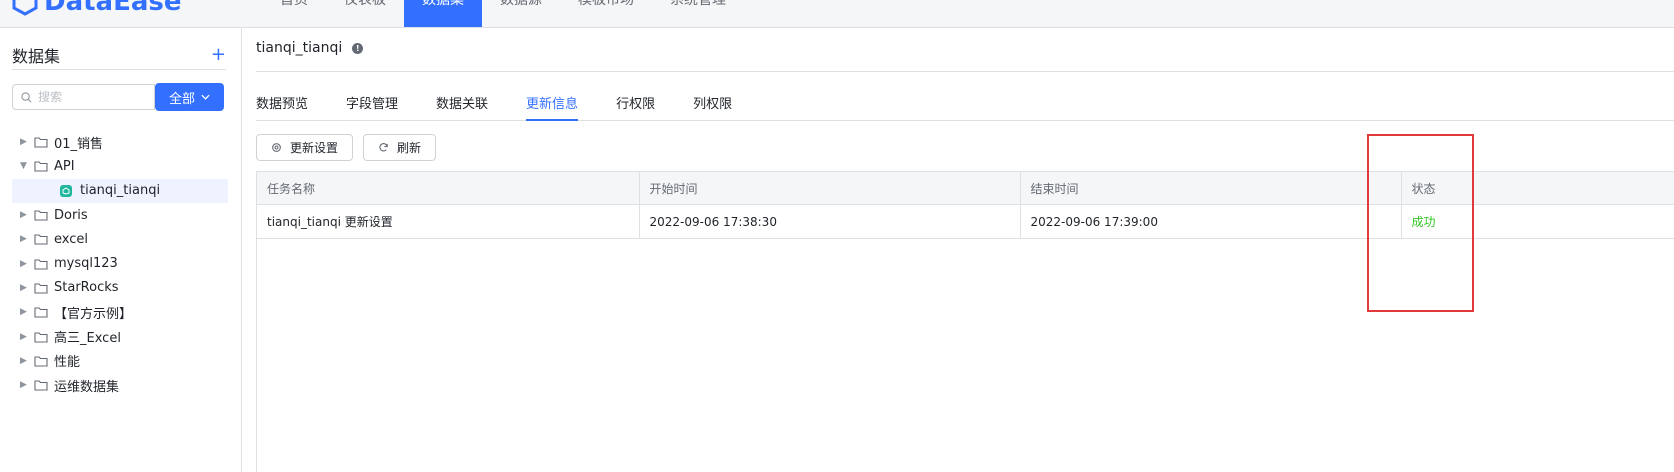  I want to click on tree-item-label: 01_销售, so click(79, 144).